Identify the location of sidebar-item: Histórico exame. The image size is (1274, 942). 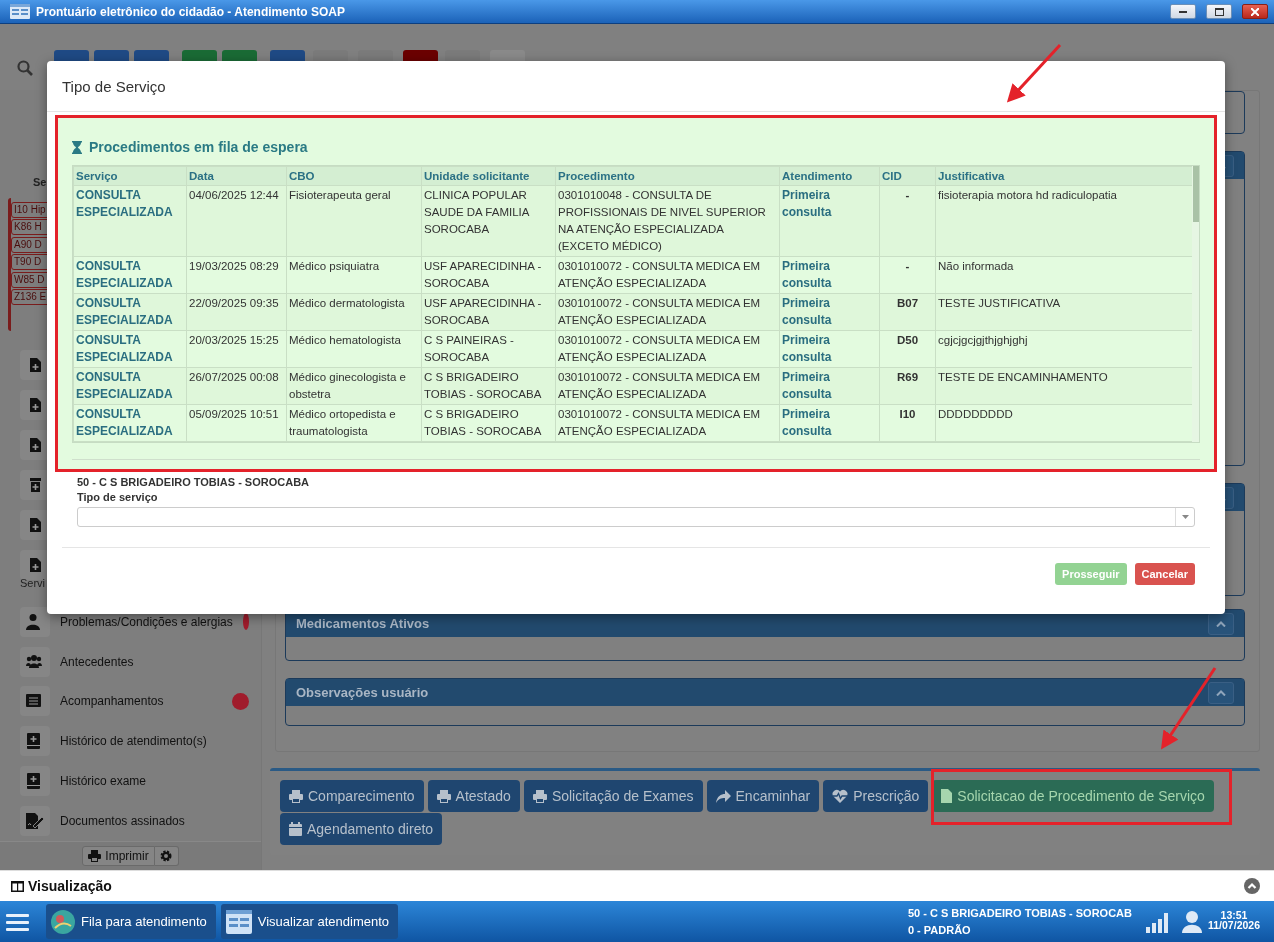
(130, 781).